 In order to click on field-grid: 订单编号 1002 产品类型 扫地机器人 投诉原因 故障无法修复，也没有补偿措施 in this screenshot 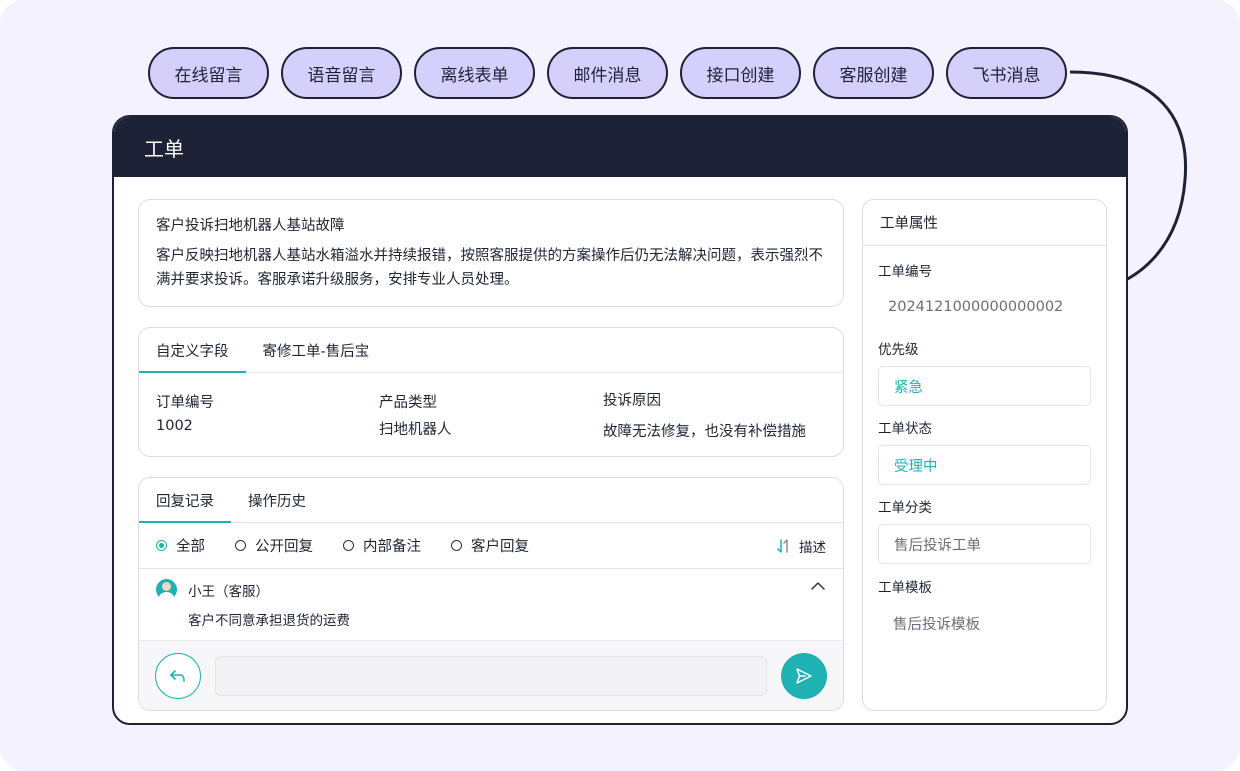, I will do `click(491, 415)`.